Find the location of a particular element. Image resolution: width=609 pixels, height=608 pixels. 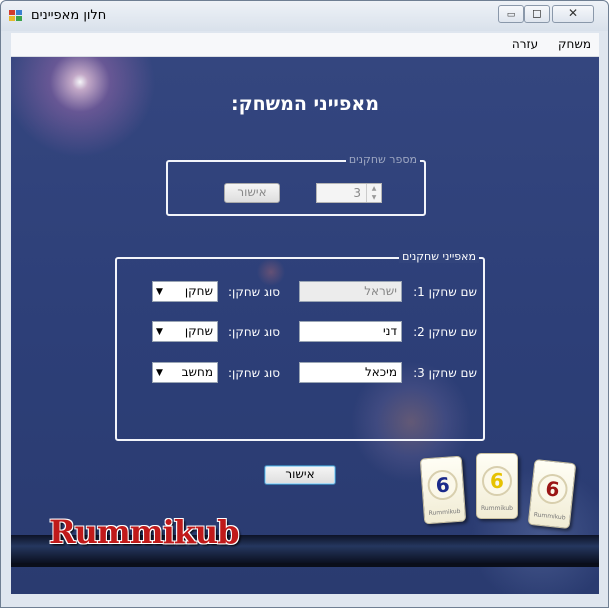

player-properties-legend: מאפייני שחקנים is located at coordinates (439, 256).